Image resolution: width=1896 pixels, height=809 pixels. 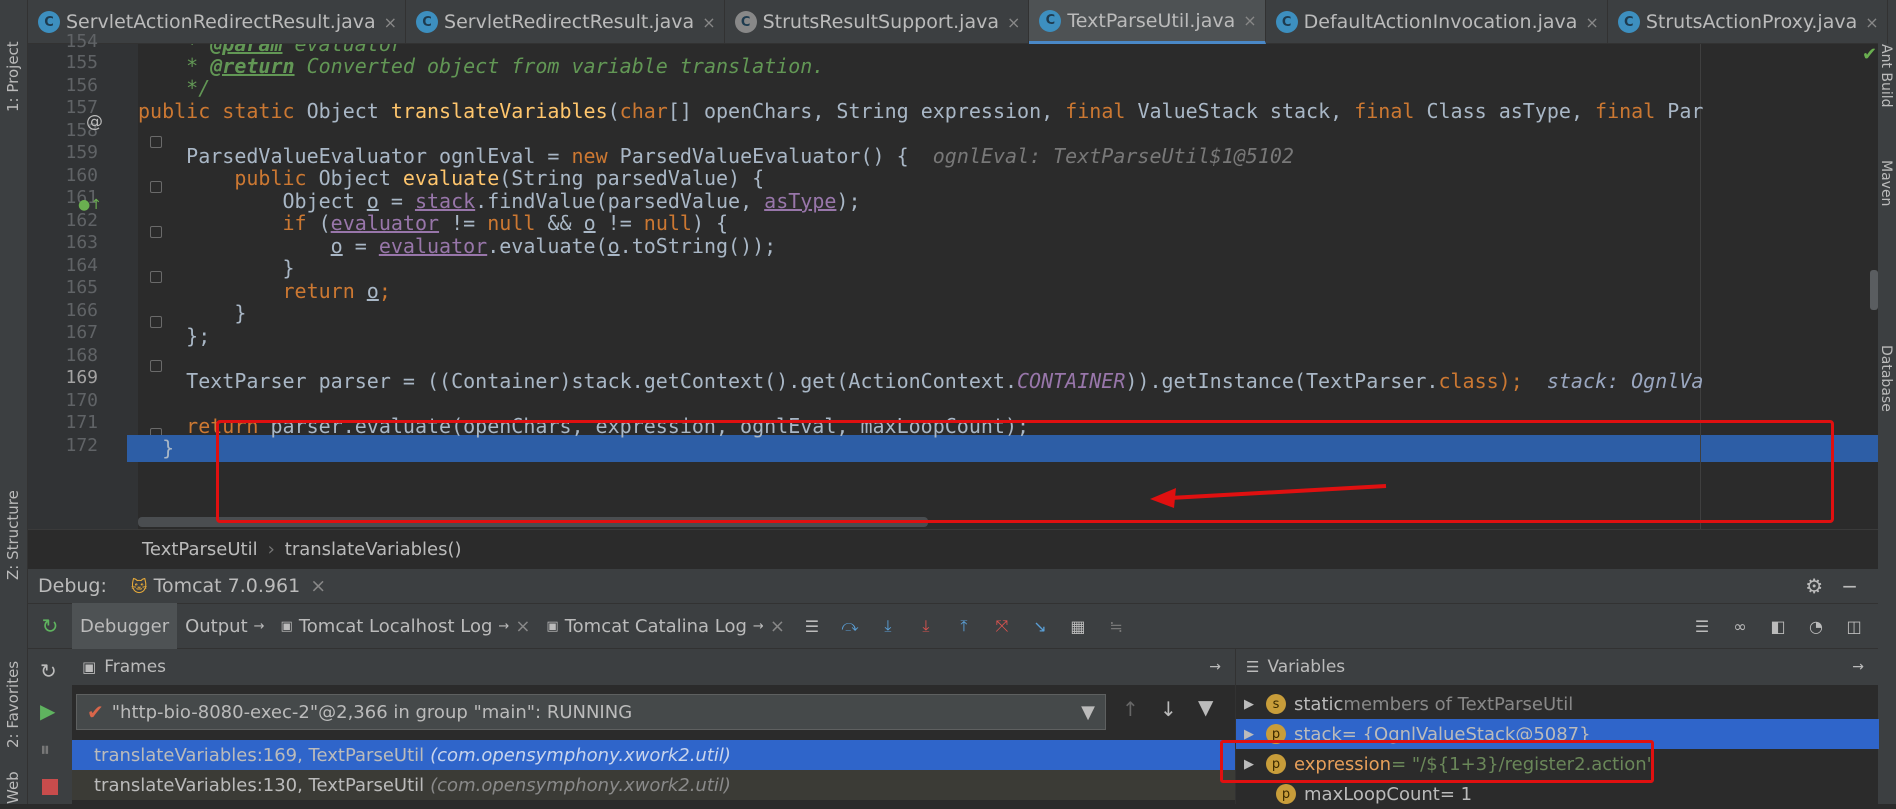 I want to click on force-step-into-icon: ⤓, so click(x=926, y=626).